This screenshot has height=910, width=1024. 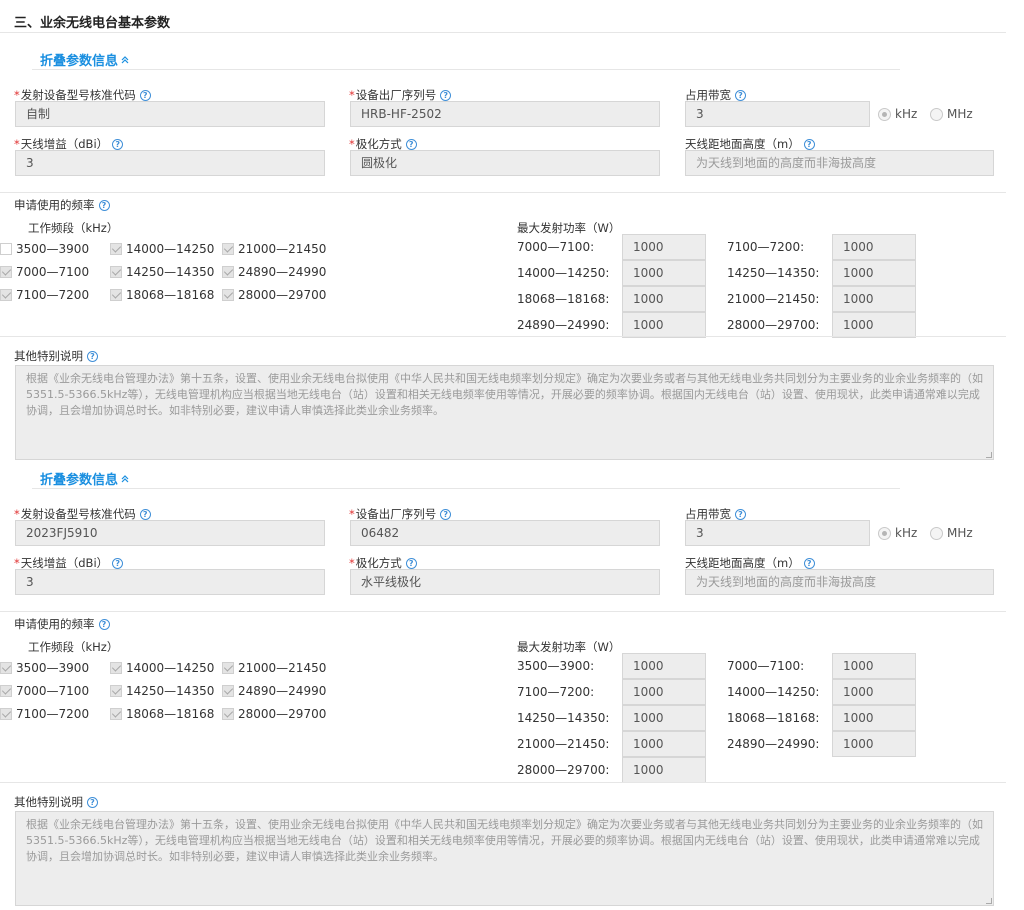 I want to click on unit-mhz-label: MHz, so click(x=960, y=114).